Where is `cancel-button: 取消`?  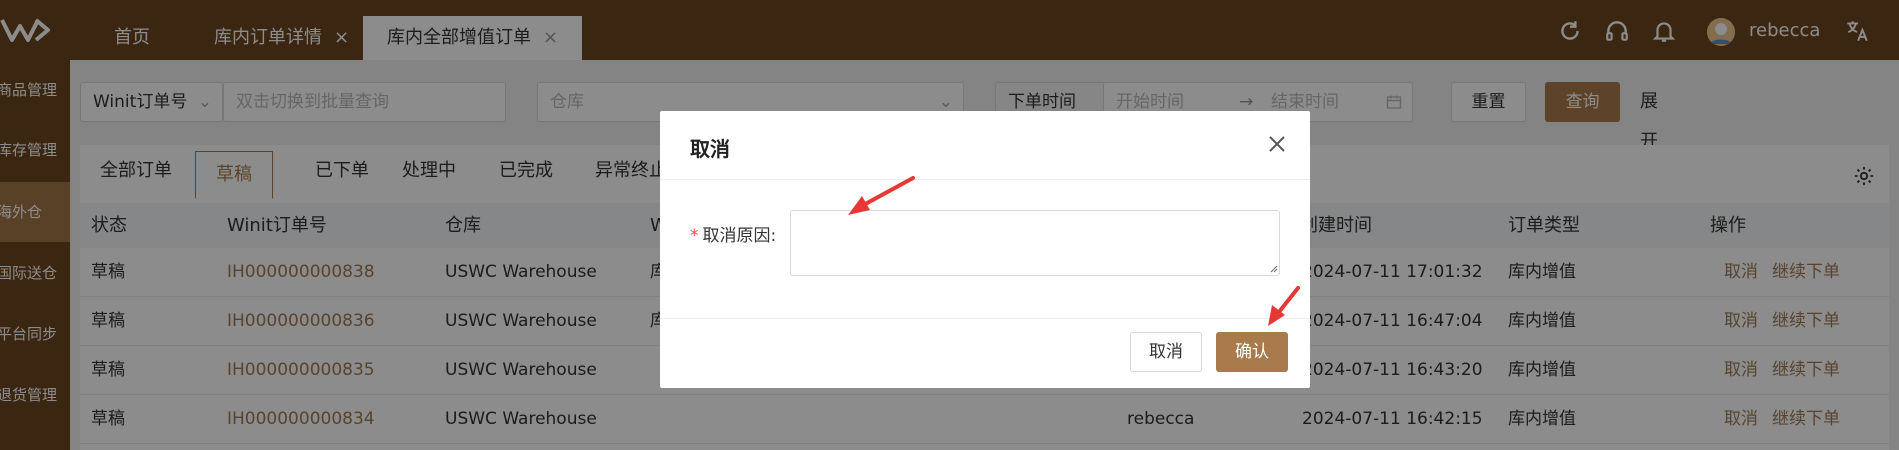 cancel-button: 取消 is located at coordinates (1166, 352).